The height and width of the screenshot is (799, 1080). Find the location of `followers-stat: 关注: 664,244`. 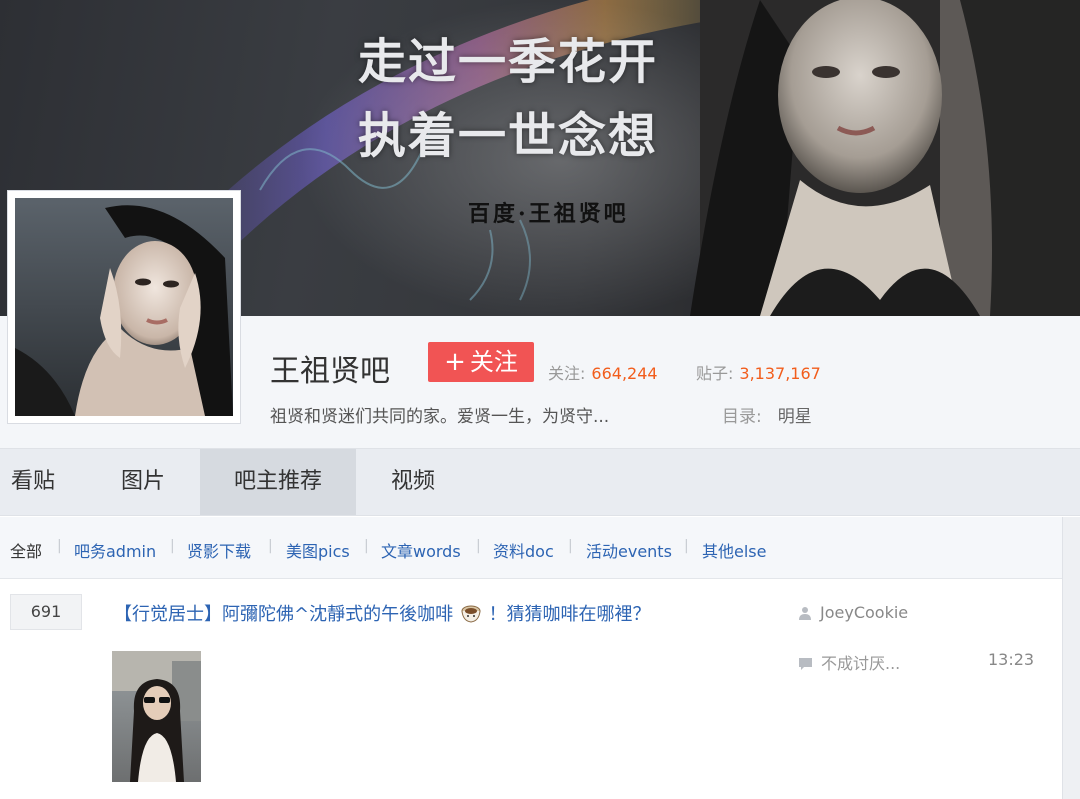

followers-stat: 关注: 664,244 is located at coordinates (603, 372).